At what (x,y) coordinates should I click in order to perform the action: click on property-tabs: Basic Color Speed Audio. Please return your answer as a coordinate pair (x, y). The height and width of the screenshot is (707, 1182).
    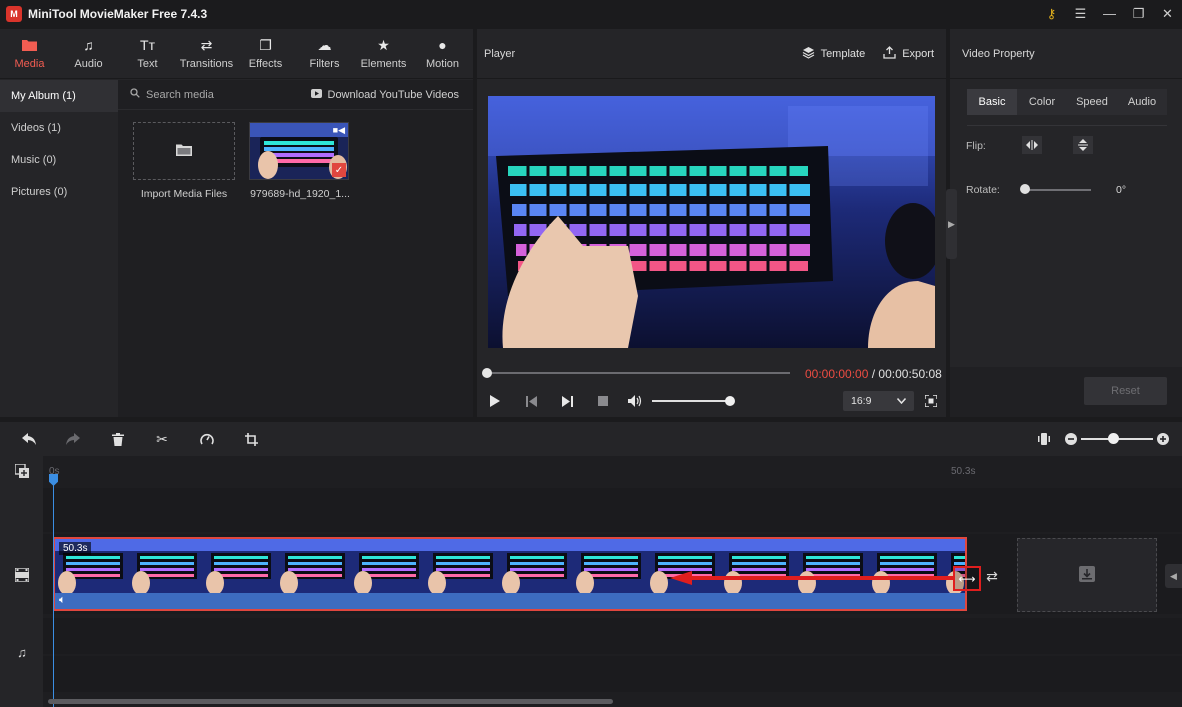
    Looking at the image, I should click on (1067, 102).